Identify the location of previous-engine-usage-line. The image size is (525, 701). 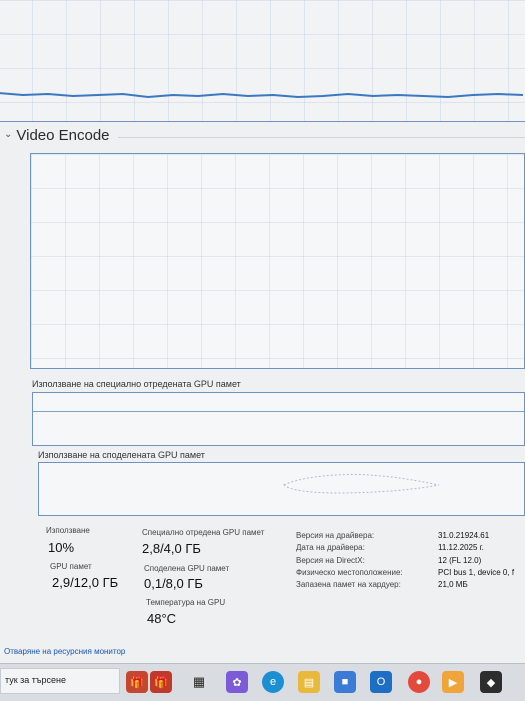
(261, 95).